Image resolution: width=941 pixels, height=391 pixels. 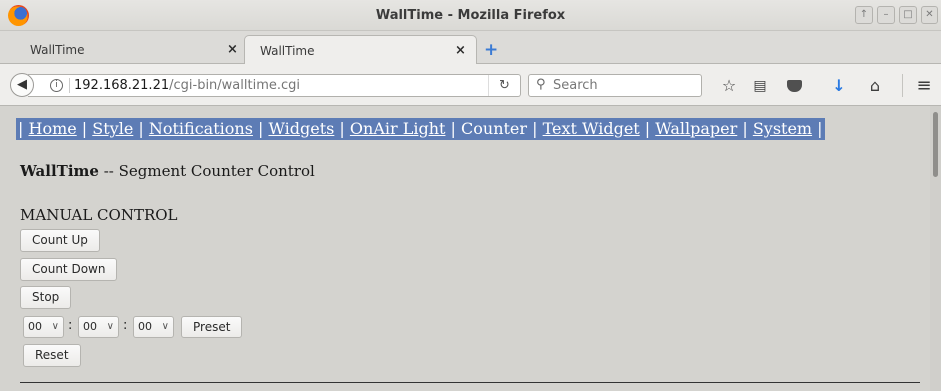 I want to click on seconds-select: 00 ∨, so click(x=153, y=327).